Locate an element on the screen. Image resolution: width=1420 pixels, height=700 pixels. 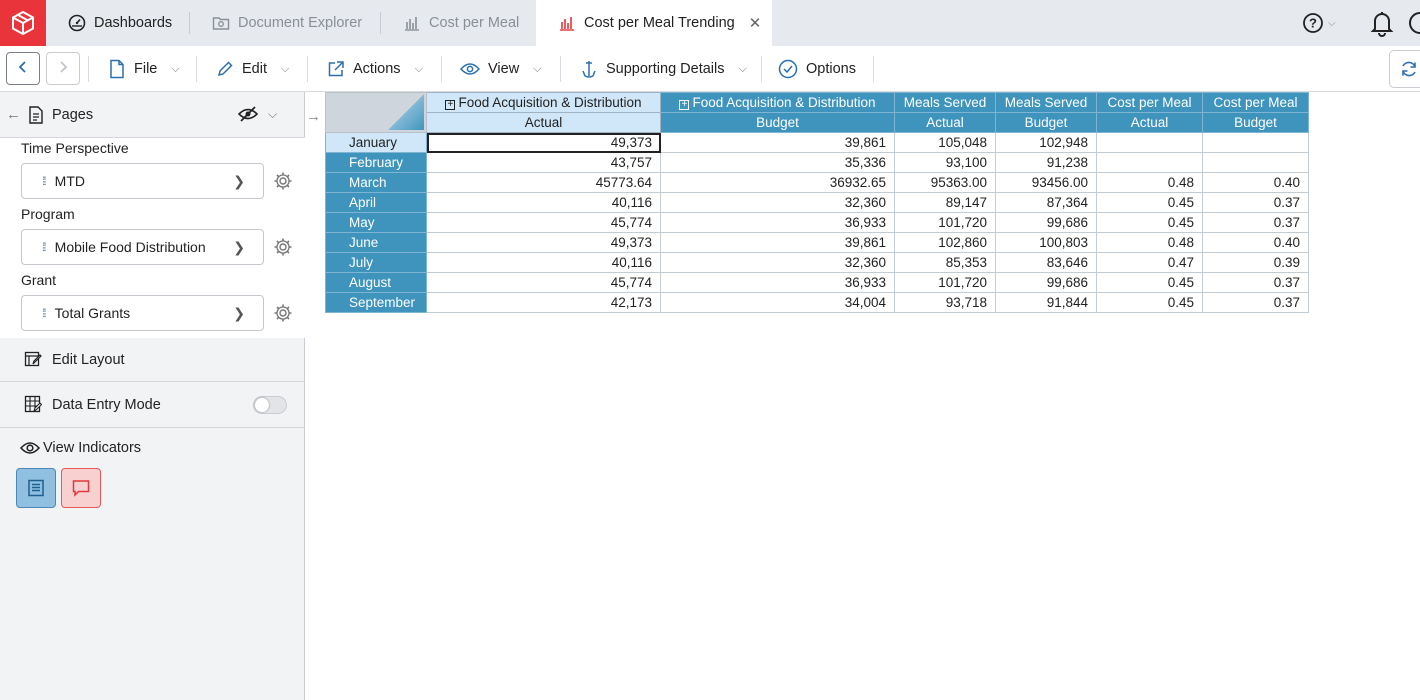
app-logo is located at coordinates (23, 23).